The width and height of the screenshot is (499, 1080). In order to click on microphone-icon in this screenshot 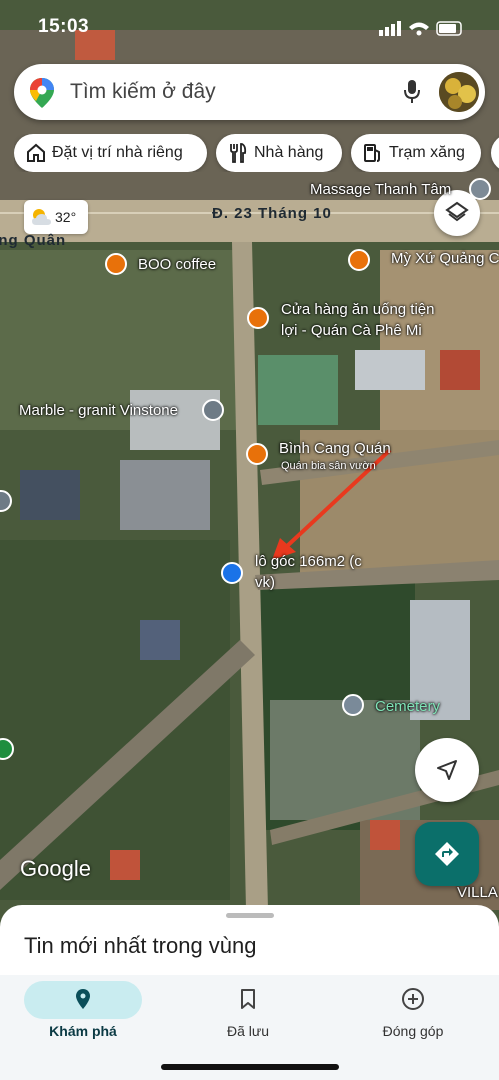, I will do `click(412, 94)`.